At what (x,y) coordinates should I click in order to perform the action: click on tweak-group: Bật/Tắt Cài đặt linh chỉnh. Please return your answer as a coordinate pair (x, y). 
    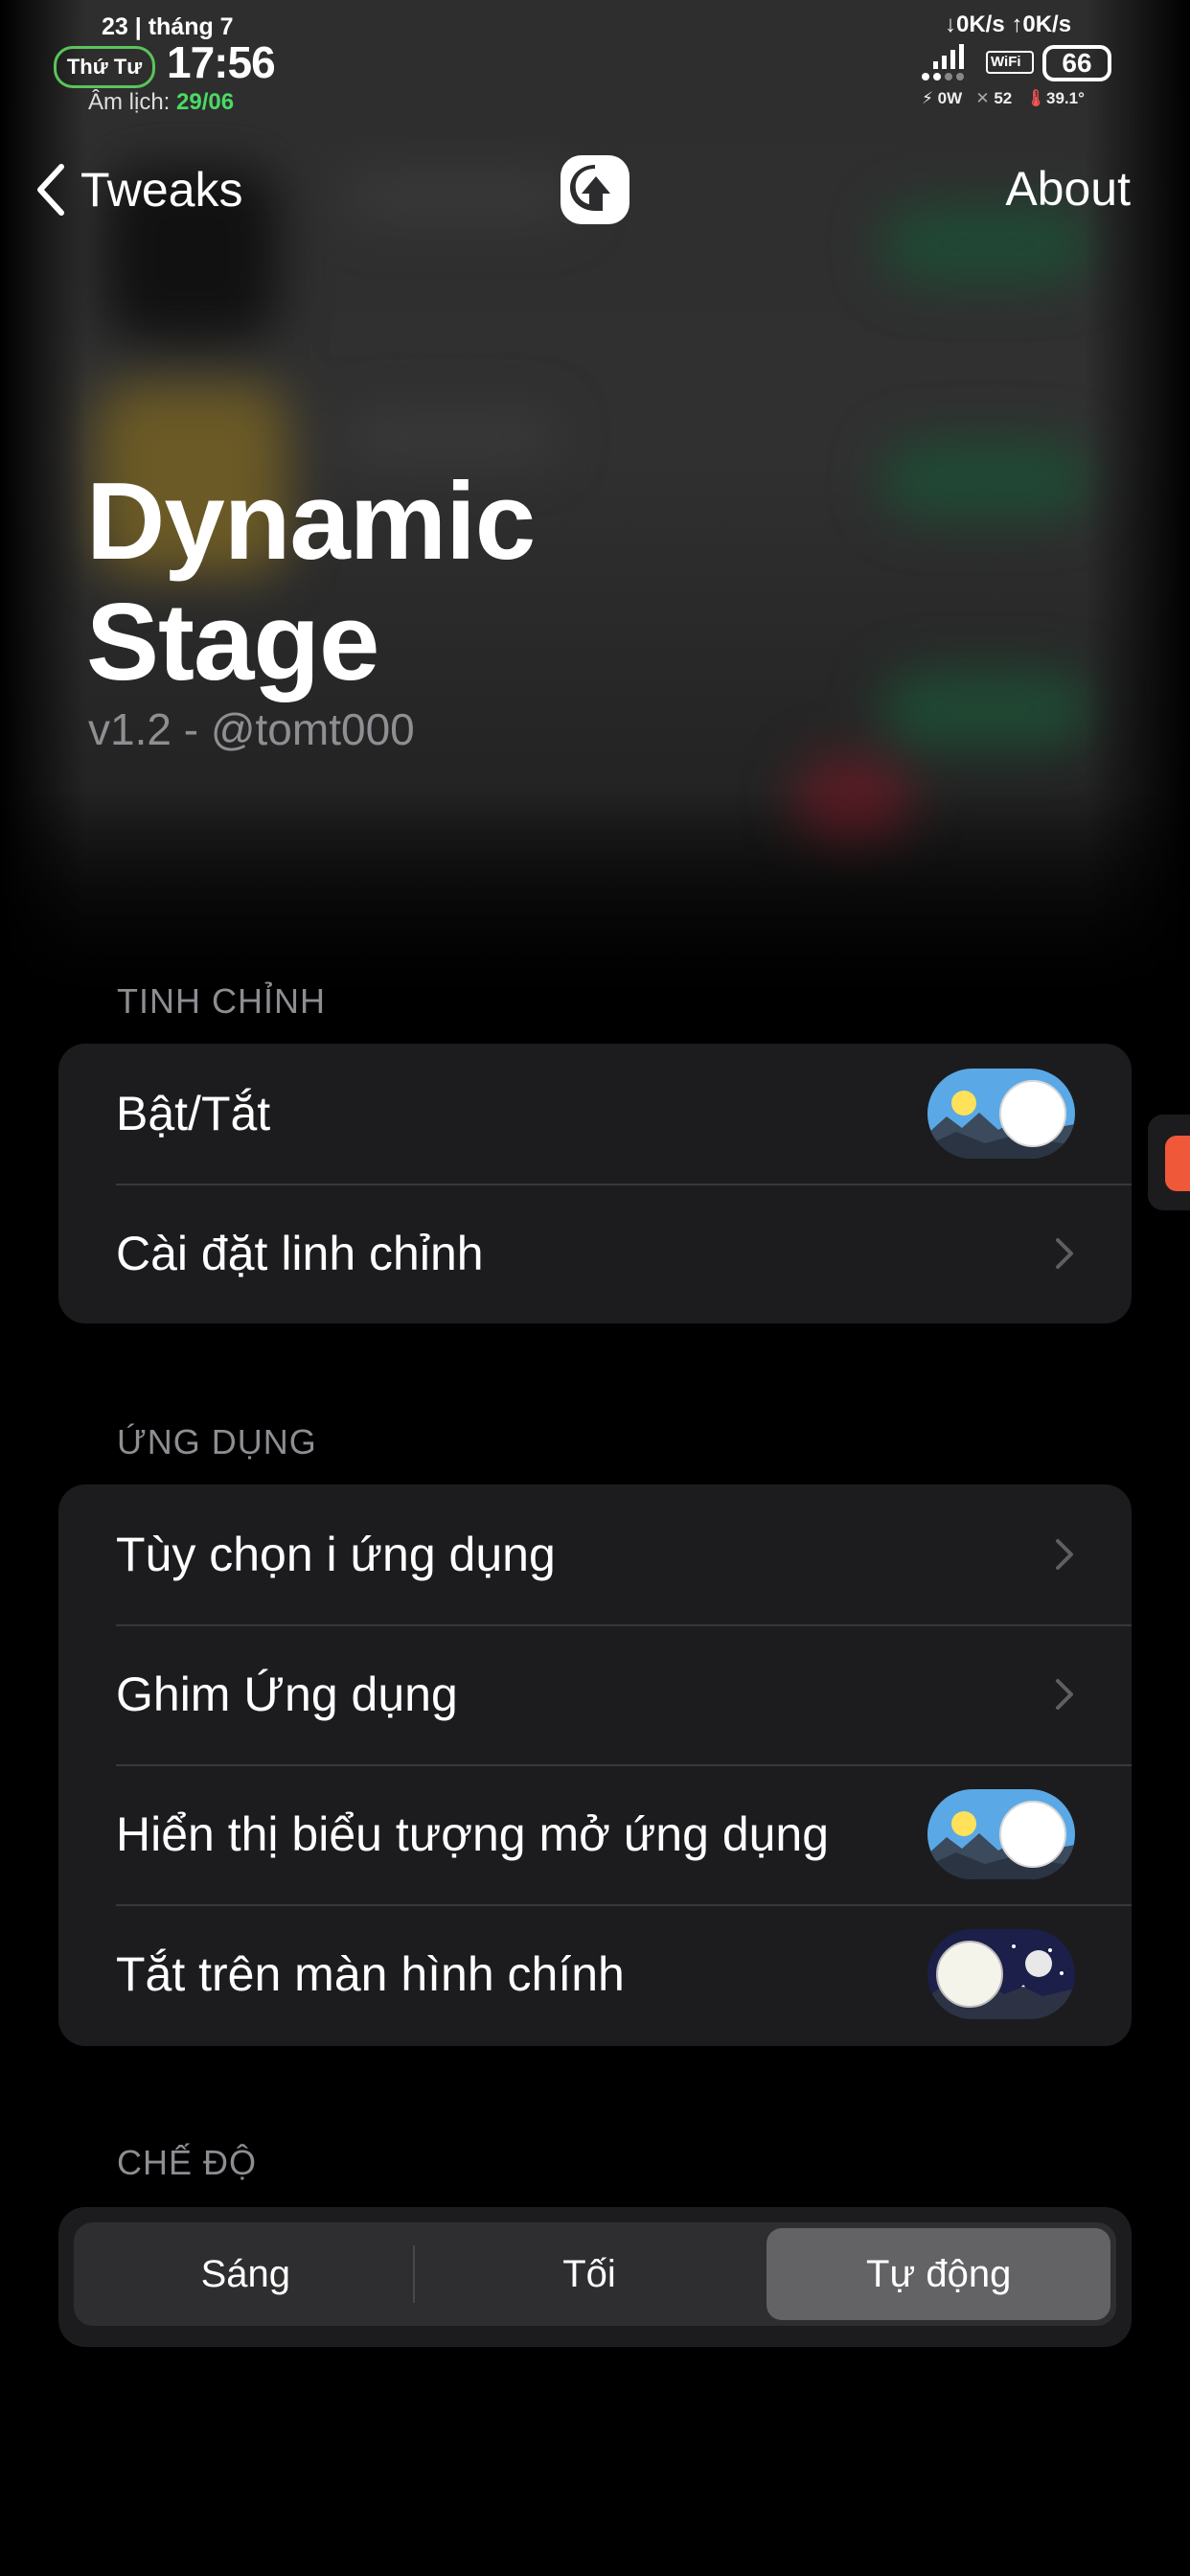
    Looking at the image, I should click on (595, 1183).